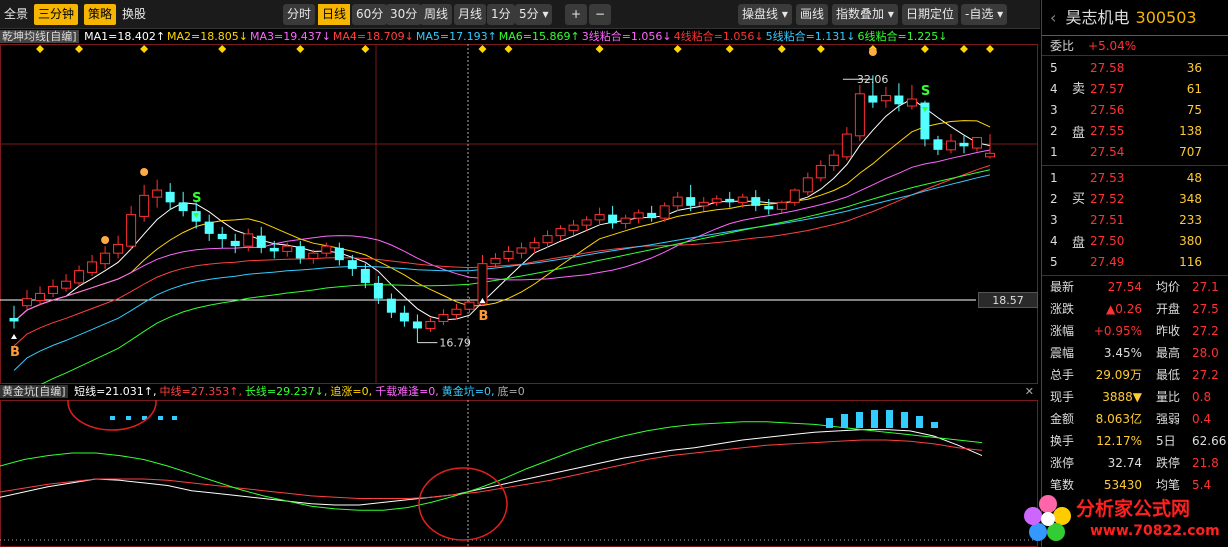 Image resolution: width=1228 pixels, height=547 pixels. What do you see at coordinates (16, 14) in the screenshot?
I see `tab-quanjing: 全景` at bounding box center [16, 14].